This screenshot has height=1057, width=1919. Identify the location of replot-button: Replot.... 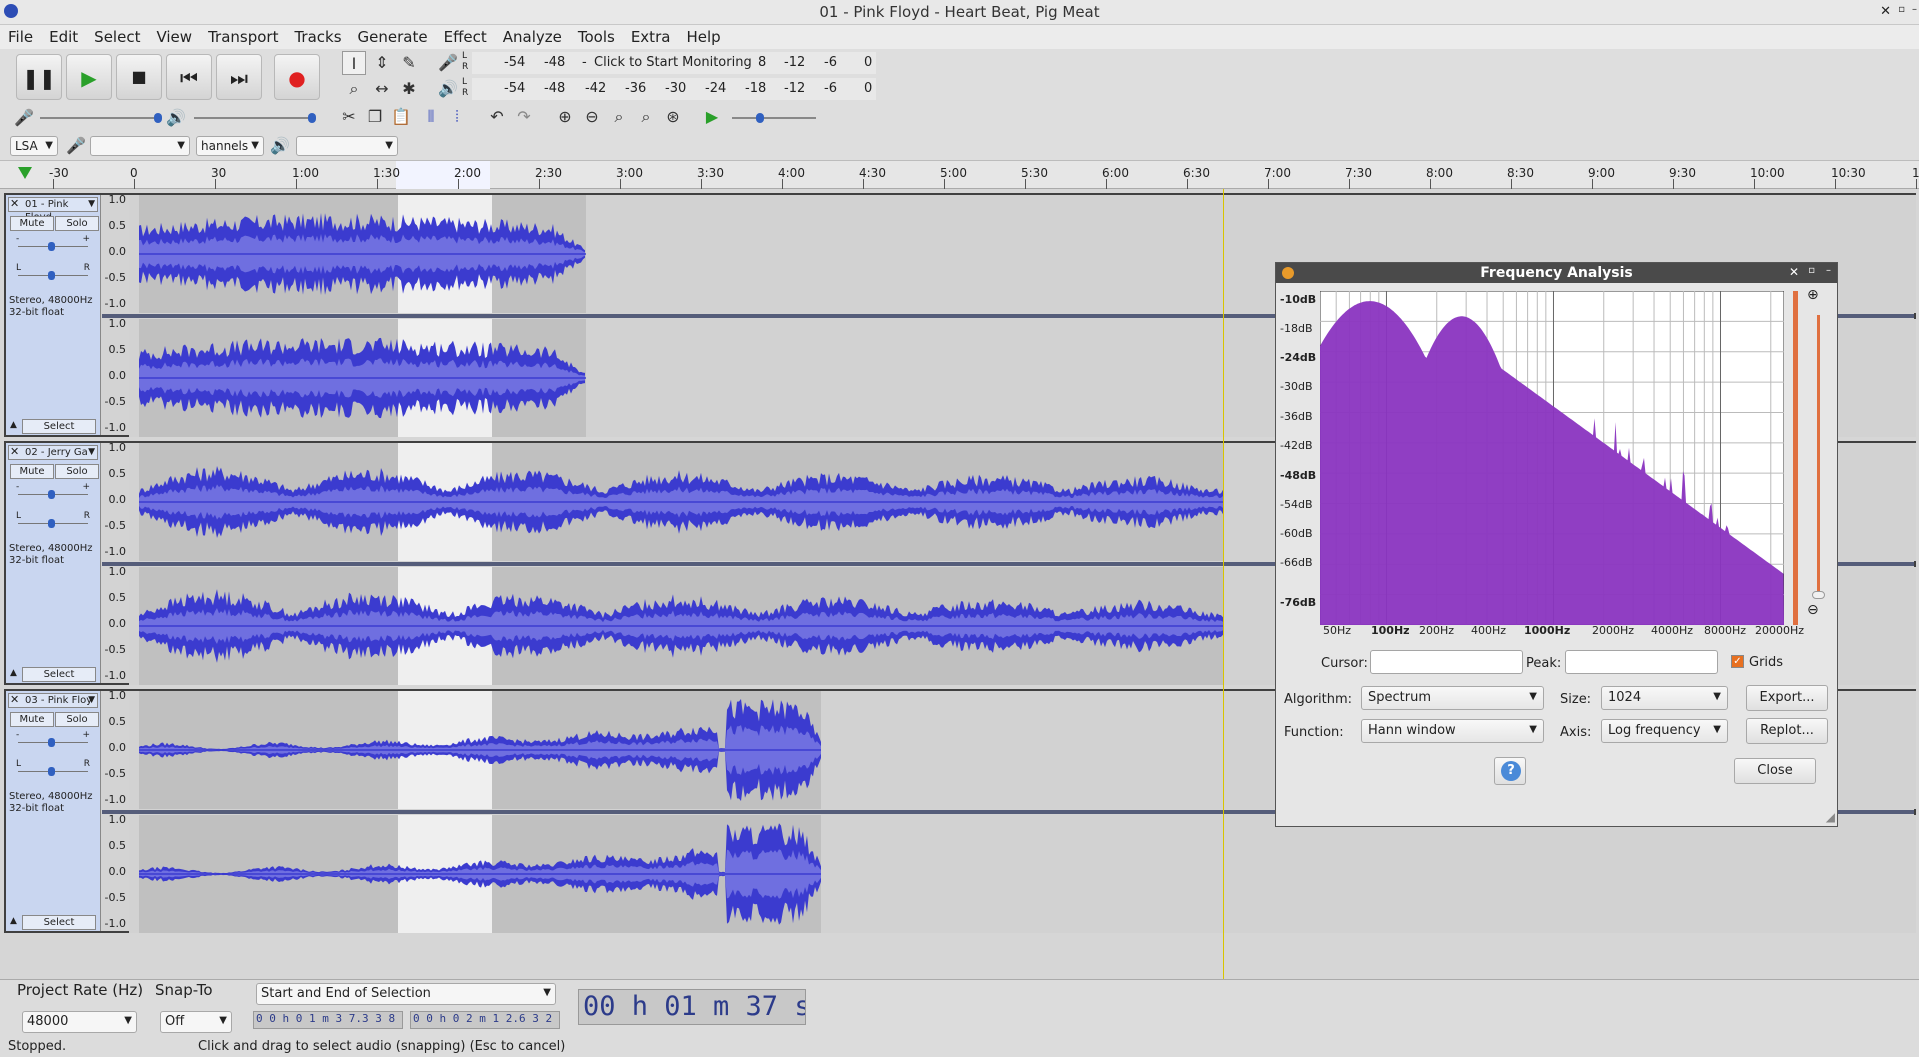
(1787, 731).